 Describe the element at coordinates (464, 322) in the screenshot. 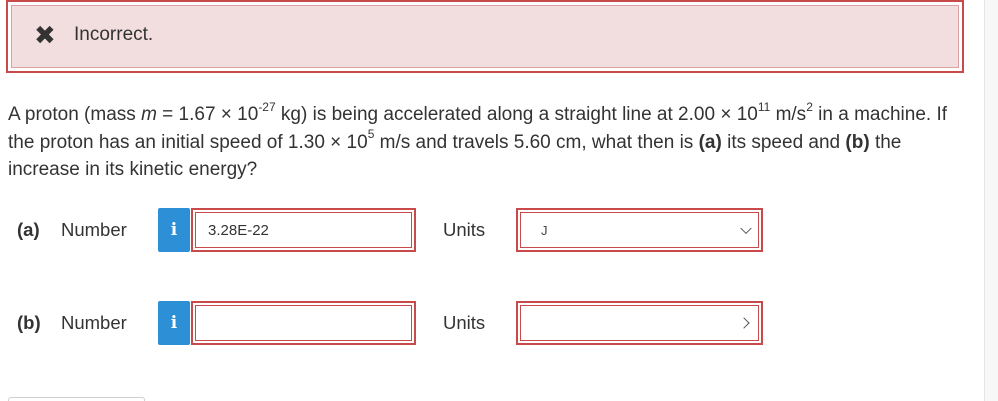

I see `part-b-units-label: Units` at that location.